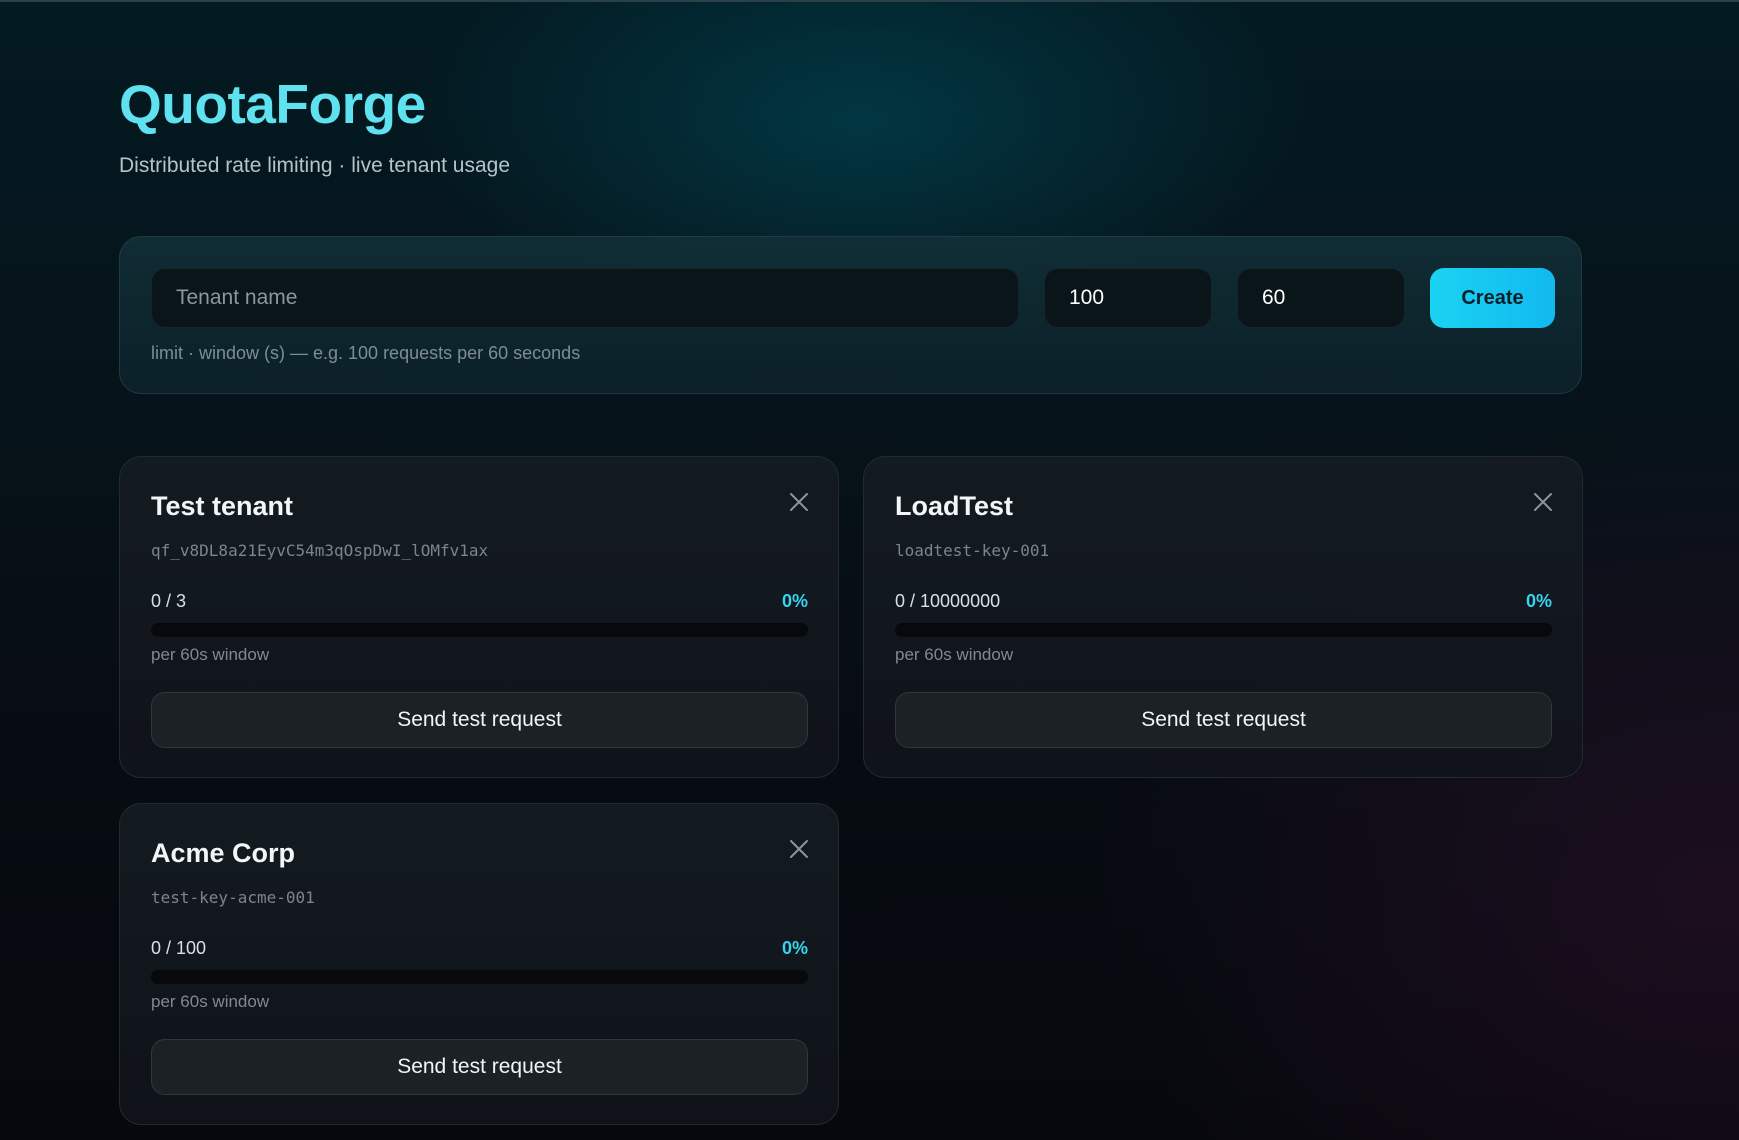  Describe the element at coordinates (954, 506) in the screenshot. I see `tenant-name: LoadTest` at that location.